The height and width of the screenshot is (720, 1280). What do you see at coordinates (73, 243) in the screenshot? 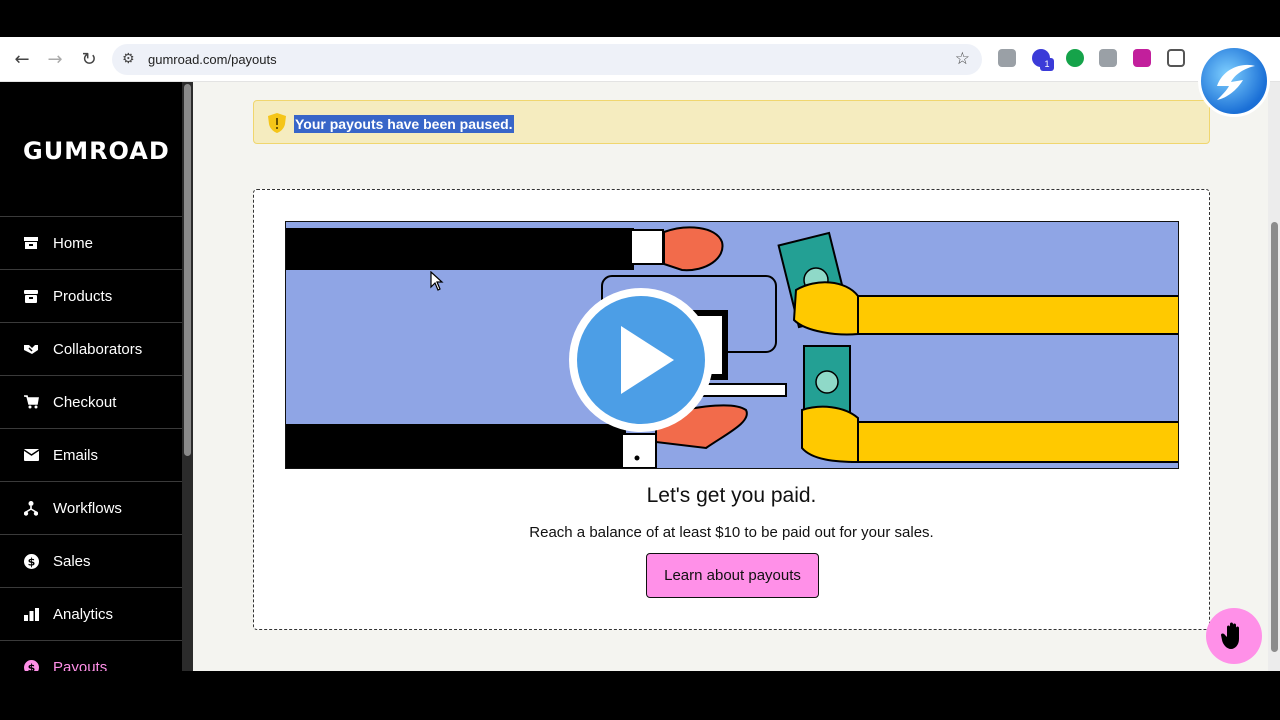
I see `sidebar-item-label: Home` at bounding box center [73, 243].